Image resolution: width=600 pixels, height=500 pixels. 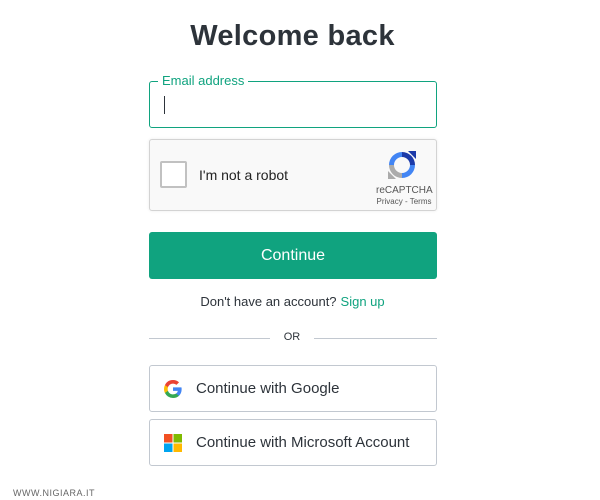 What do you see at coordinates (402, 165) in the screenshot?
I see `recaptcha-logo-icon` at bounding box center [402, 165].